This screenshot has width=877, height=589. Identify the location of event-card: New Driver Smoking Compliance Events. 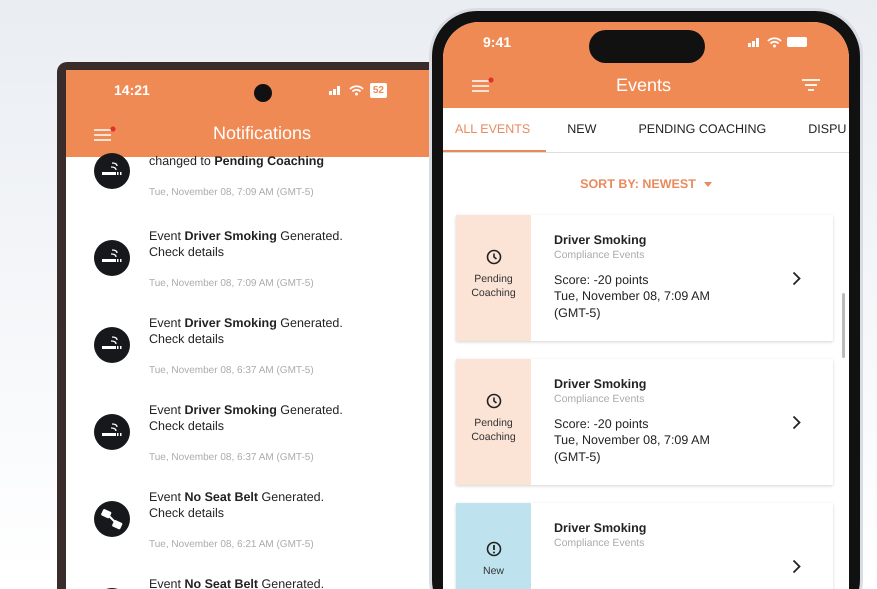
(644, 546).